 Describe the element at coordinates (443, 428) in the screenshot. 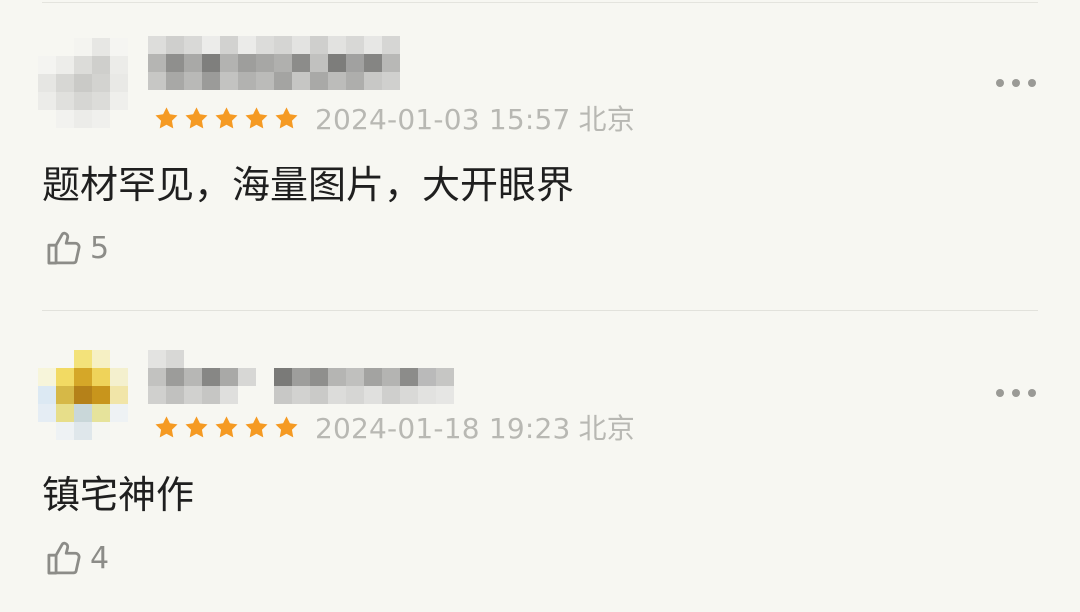

I see `review-date: 2024-01-18 19:23` at that location.